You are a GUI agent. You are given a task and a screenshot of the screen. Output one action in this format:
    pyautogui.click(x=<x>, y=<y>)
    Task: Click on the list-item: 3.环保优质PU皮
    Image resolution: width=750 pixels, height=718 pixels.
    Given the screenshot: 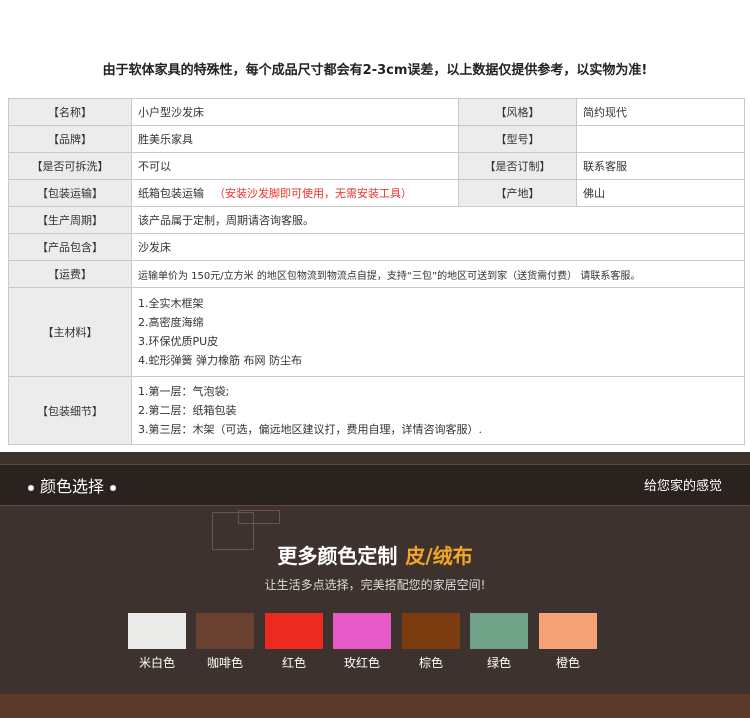 What is the action you would take?
    pyautogui.click(x=178, y=341)
    